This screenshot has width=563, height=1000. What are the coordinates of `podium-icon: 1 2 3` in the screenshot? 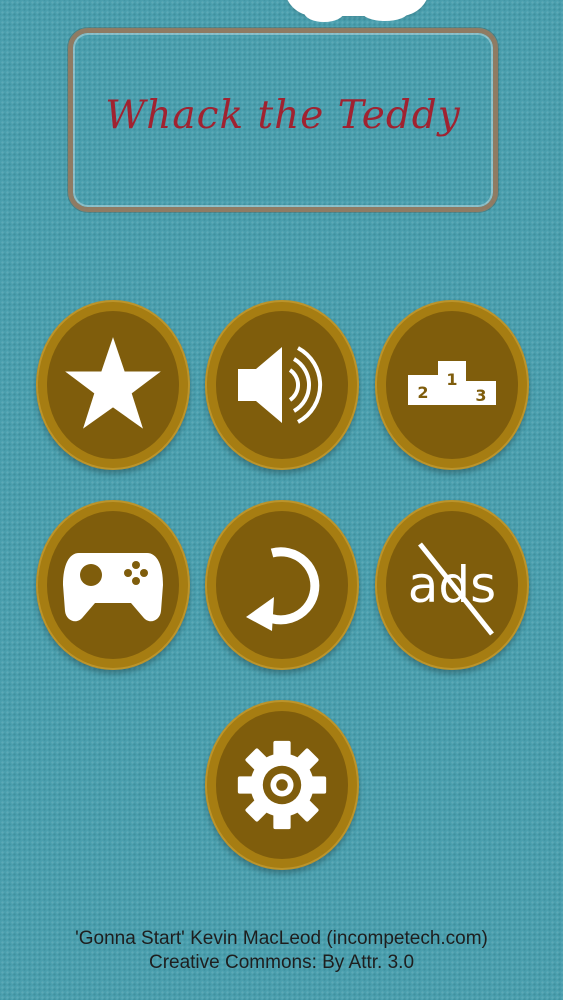 It's located at (452, 383).